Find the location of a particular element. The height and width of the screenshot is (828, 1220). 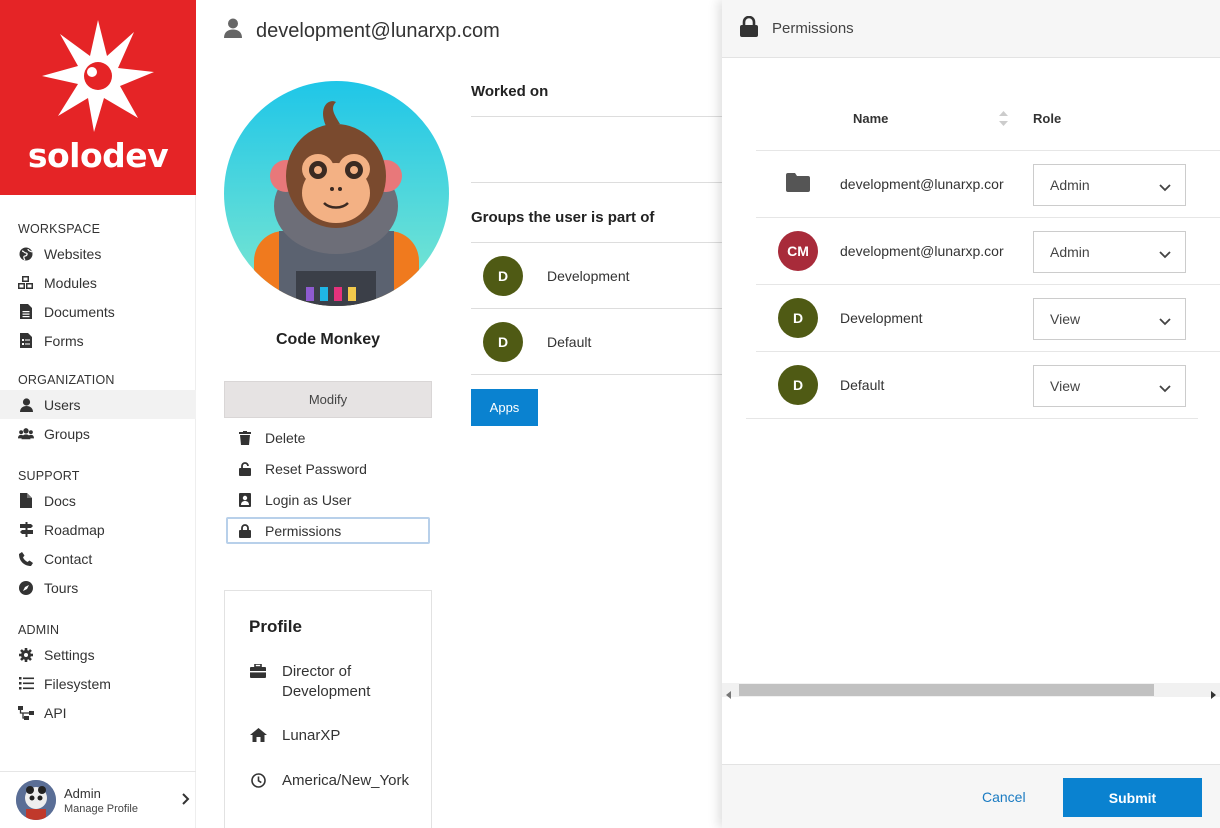

footer-user-name: Admin is located at coordinates (82, 793).